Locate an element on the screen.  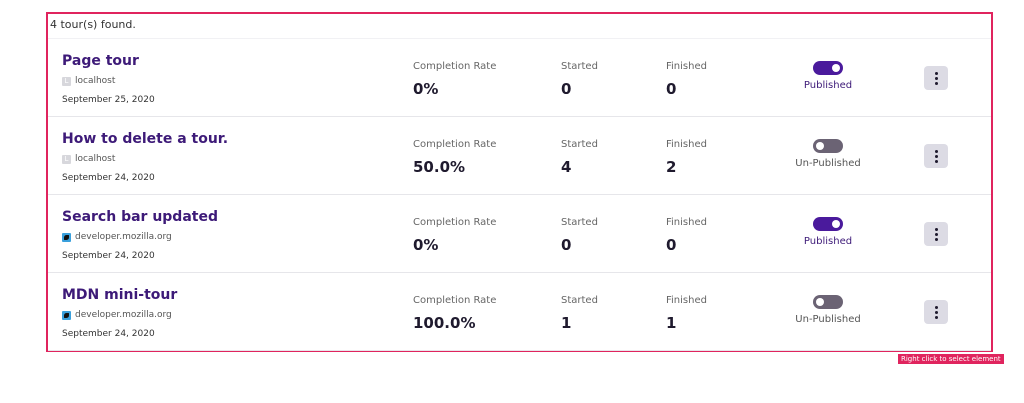
completion-rate-value: 50.0% is located at coordinates (439, 167).